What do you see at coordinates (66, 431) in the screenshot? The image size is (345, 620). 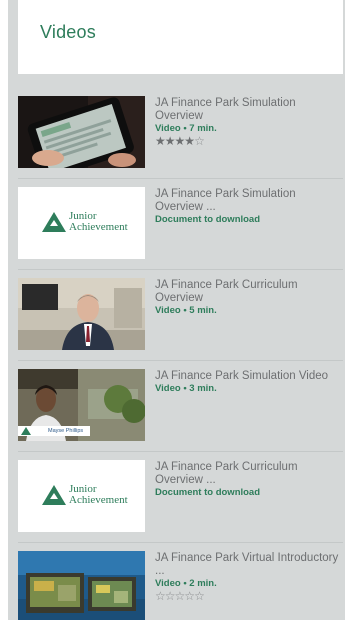 I see `caption-name: Mayse Phillips` at bounding box center [66, 431].